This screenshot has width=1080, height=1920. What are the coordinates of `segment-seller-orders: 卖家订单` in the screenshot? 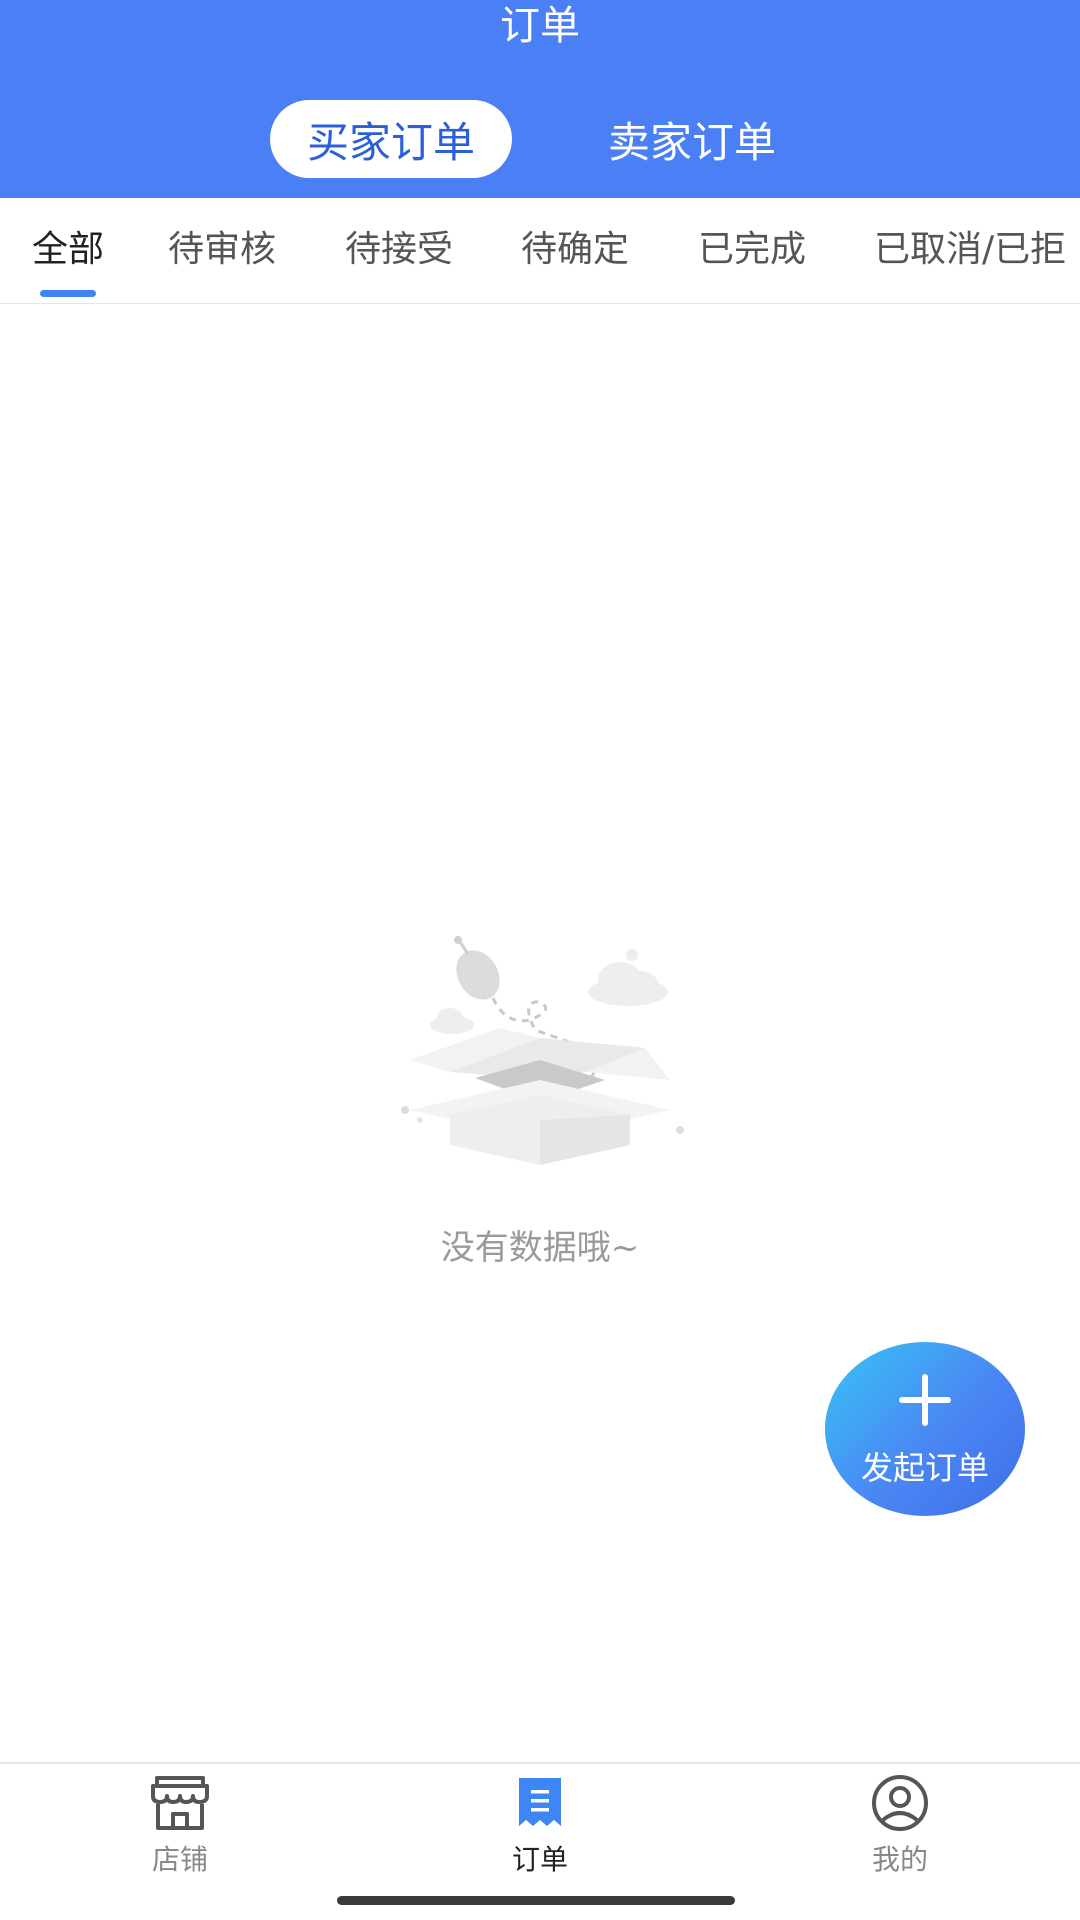 It's located at (692, 139).